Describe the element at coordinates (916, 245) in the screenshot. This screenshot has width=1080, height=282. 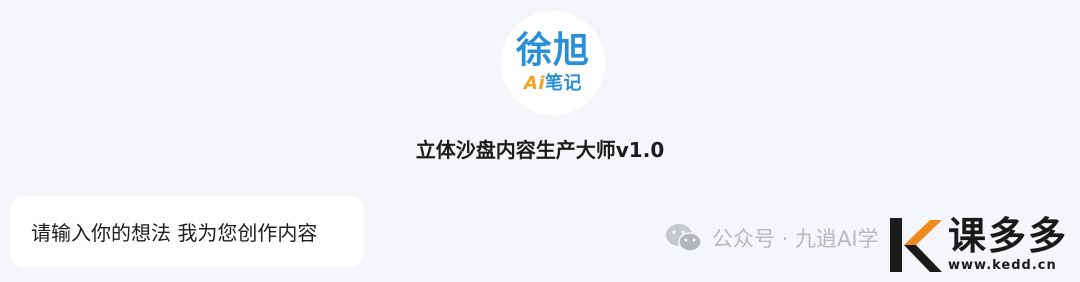
I see `k-logo-icon` at that location.